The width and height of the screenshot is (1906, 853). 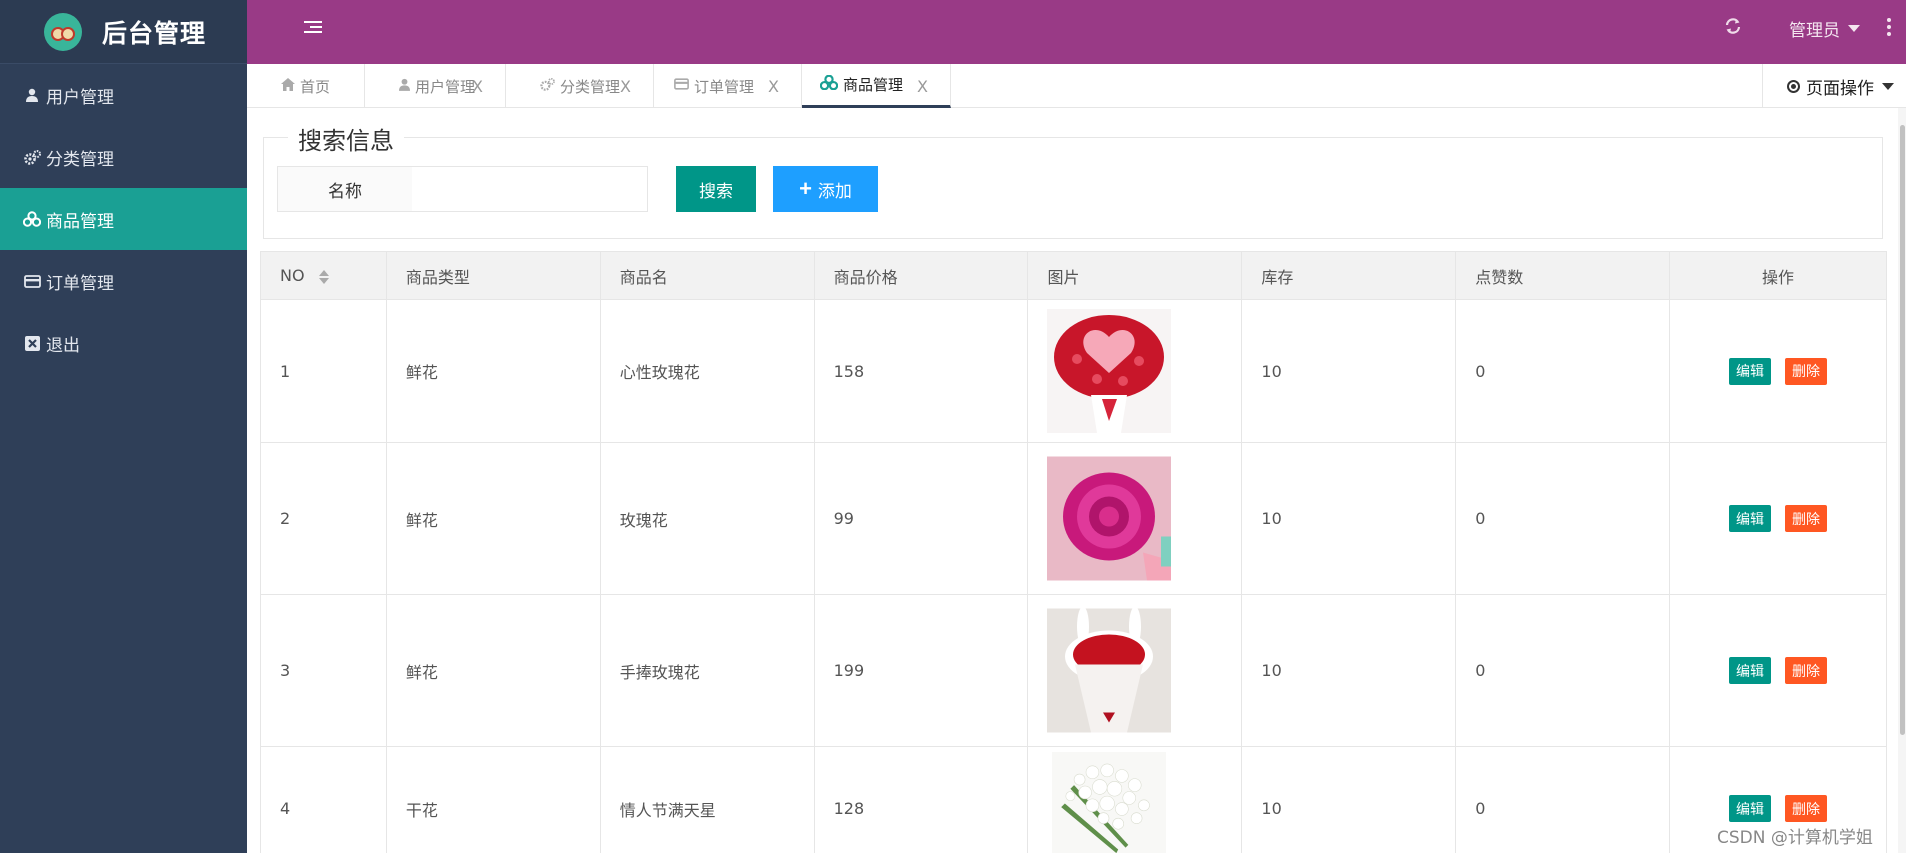 I want to click on column-header-type: 商品类型, so click(x=493, y=275).